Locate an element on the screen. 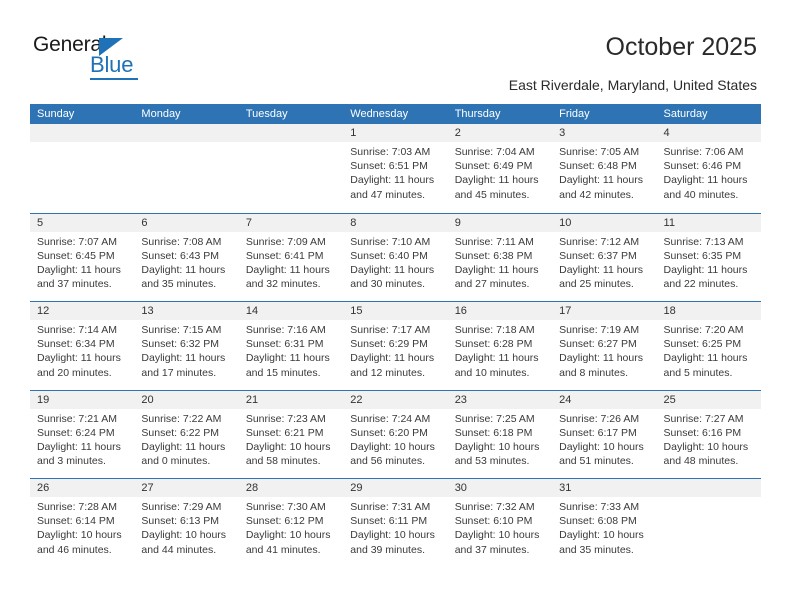 The image size is (792, 612). generalblue-logo: General Blue is located at coordinates (88, 56).